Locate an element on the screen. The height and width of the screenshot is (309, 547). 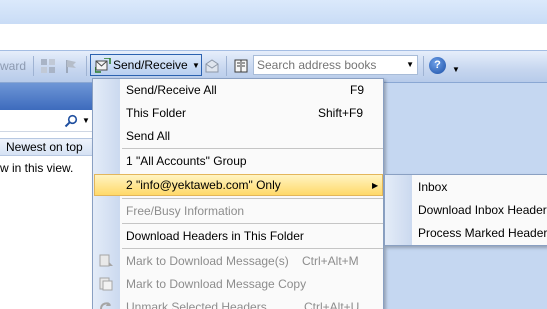
send-receive-label: Send/Receive is located at coordinates (150, 65).